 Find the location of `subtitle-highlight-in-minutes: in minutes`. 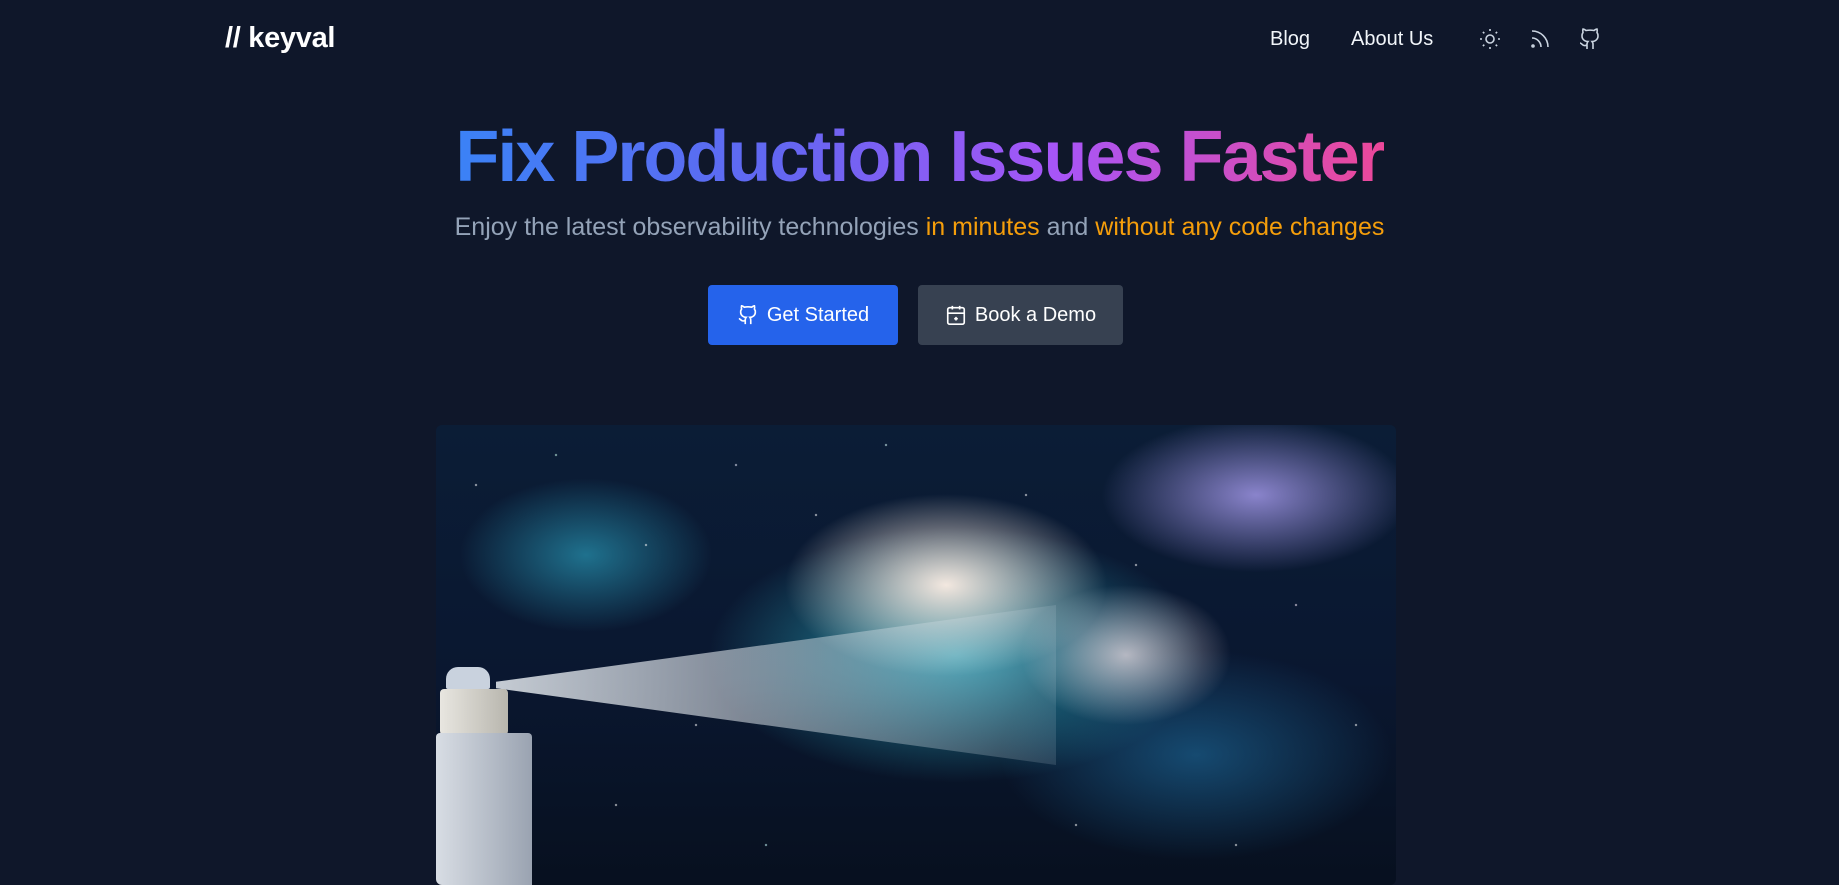

subtitle-highlight-in-minutes: in minutes is located at coordinates (982, 227).